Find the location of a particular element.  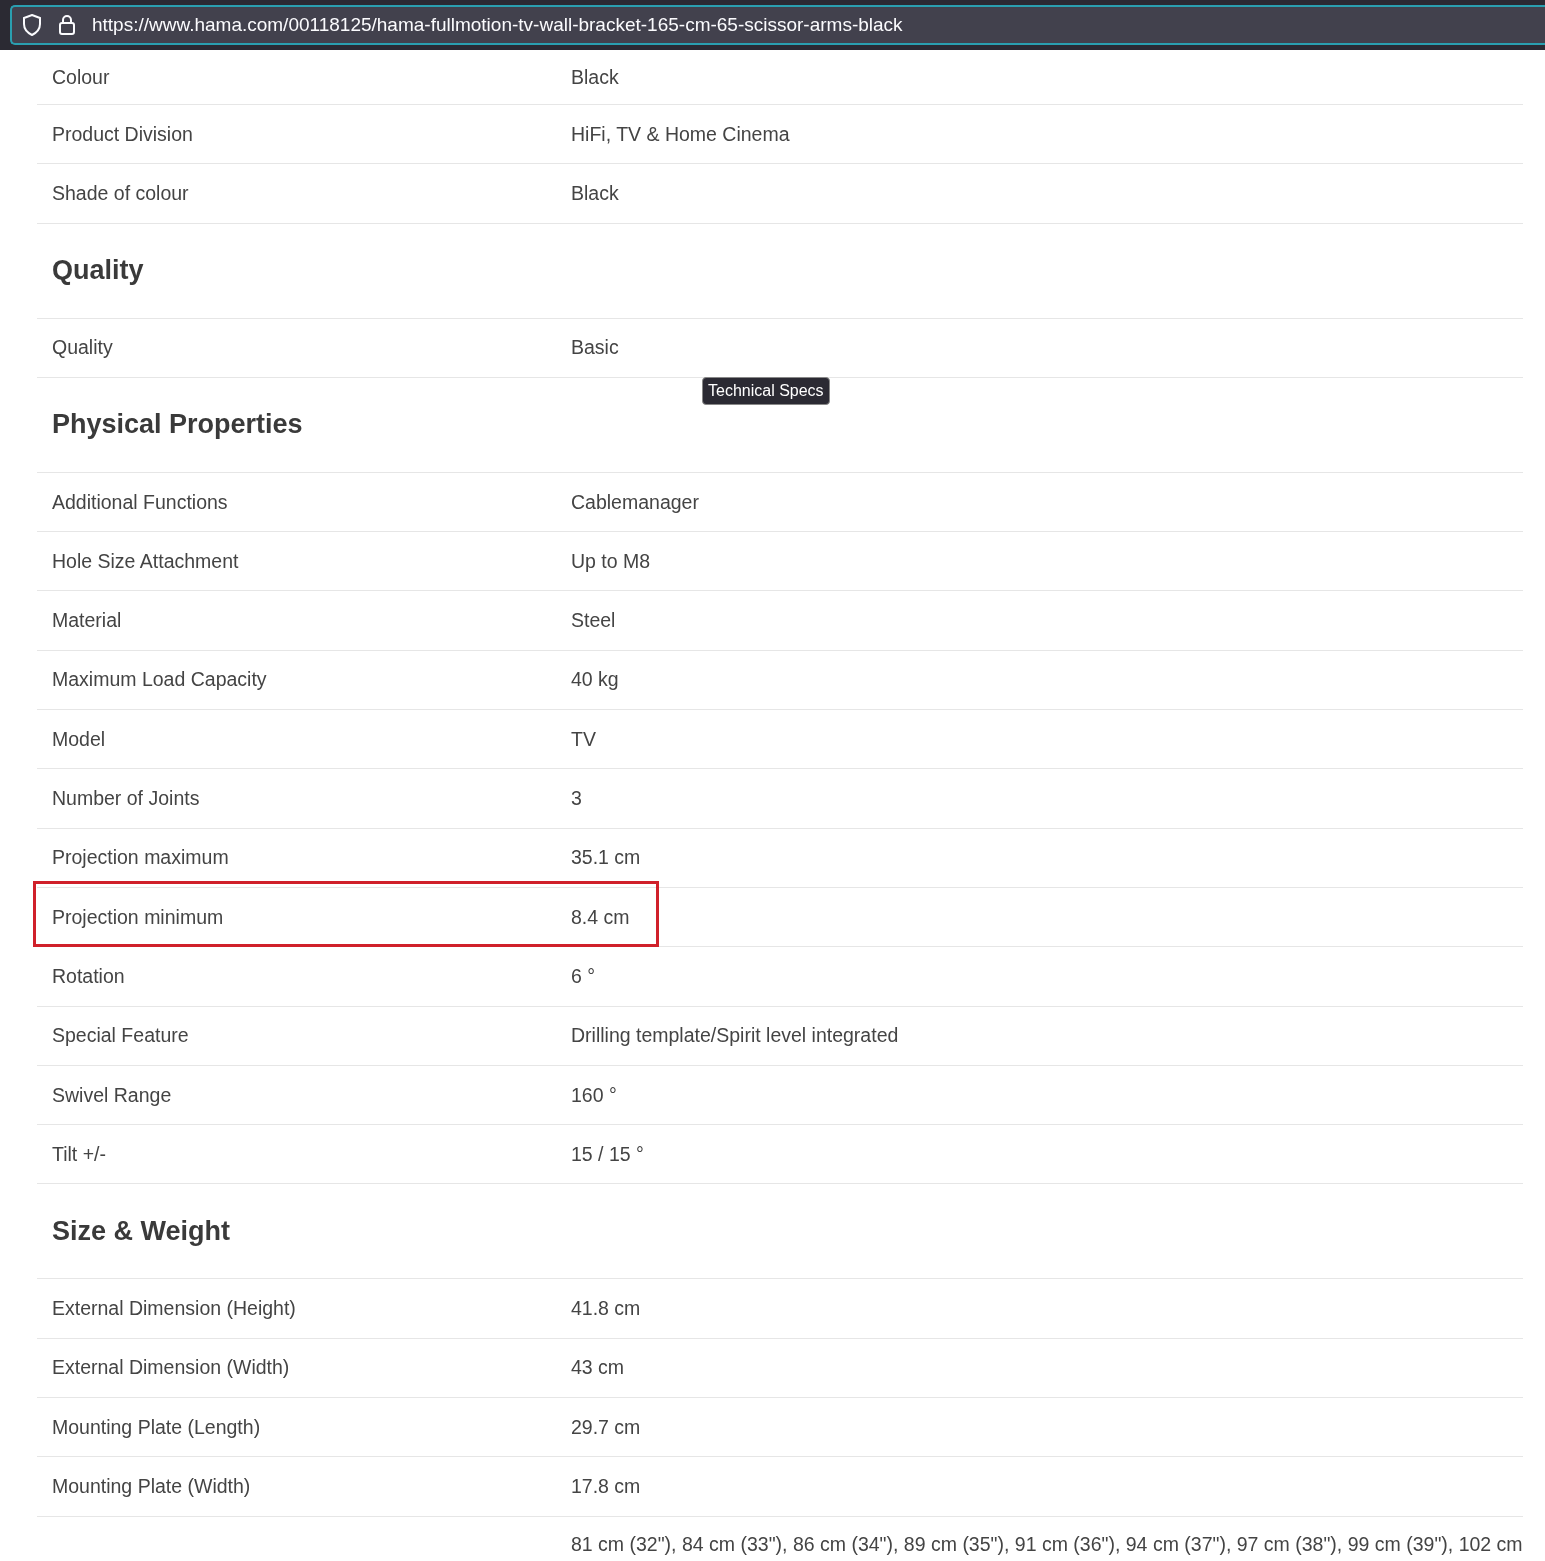

spec-value: 15 / 15 ° is located at coordinates (608, 1154).